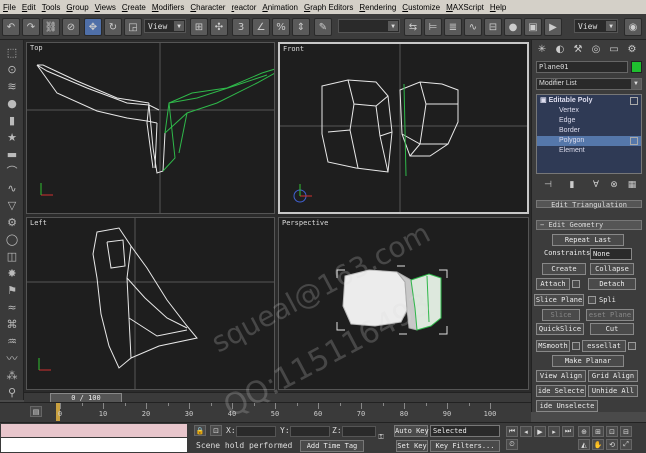  Describe the element at coordinates (12, 307) in the screenshot. I see `space-warp-icon: ≈` at that location.